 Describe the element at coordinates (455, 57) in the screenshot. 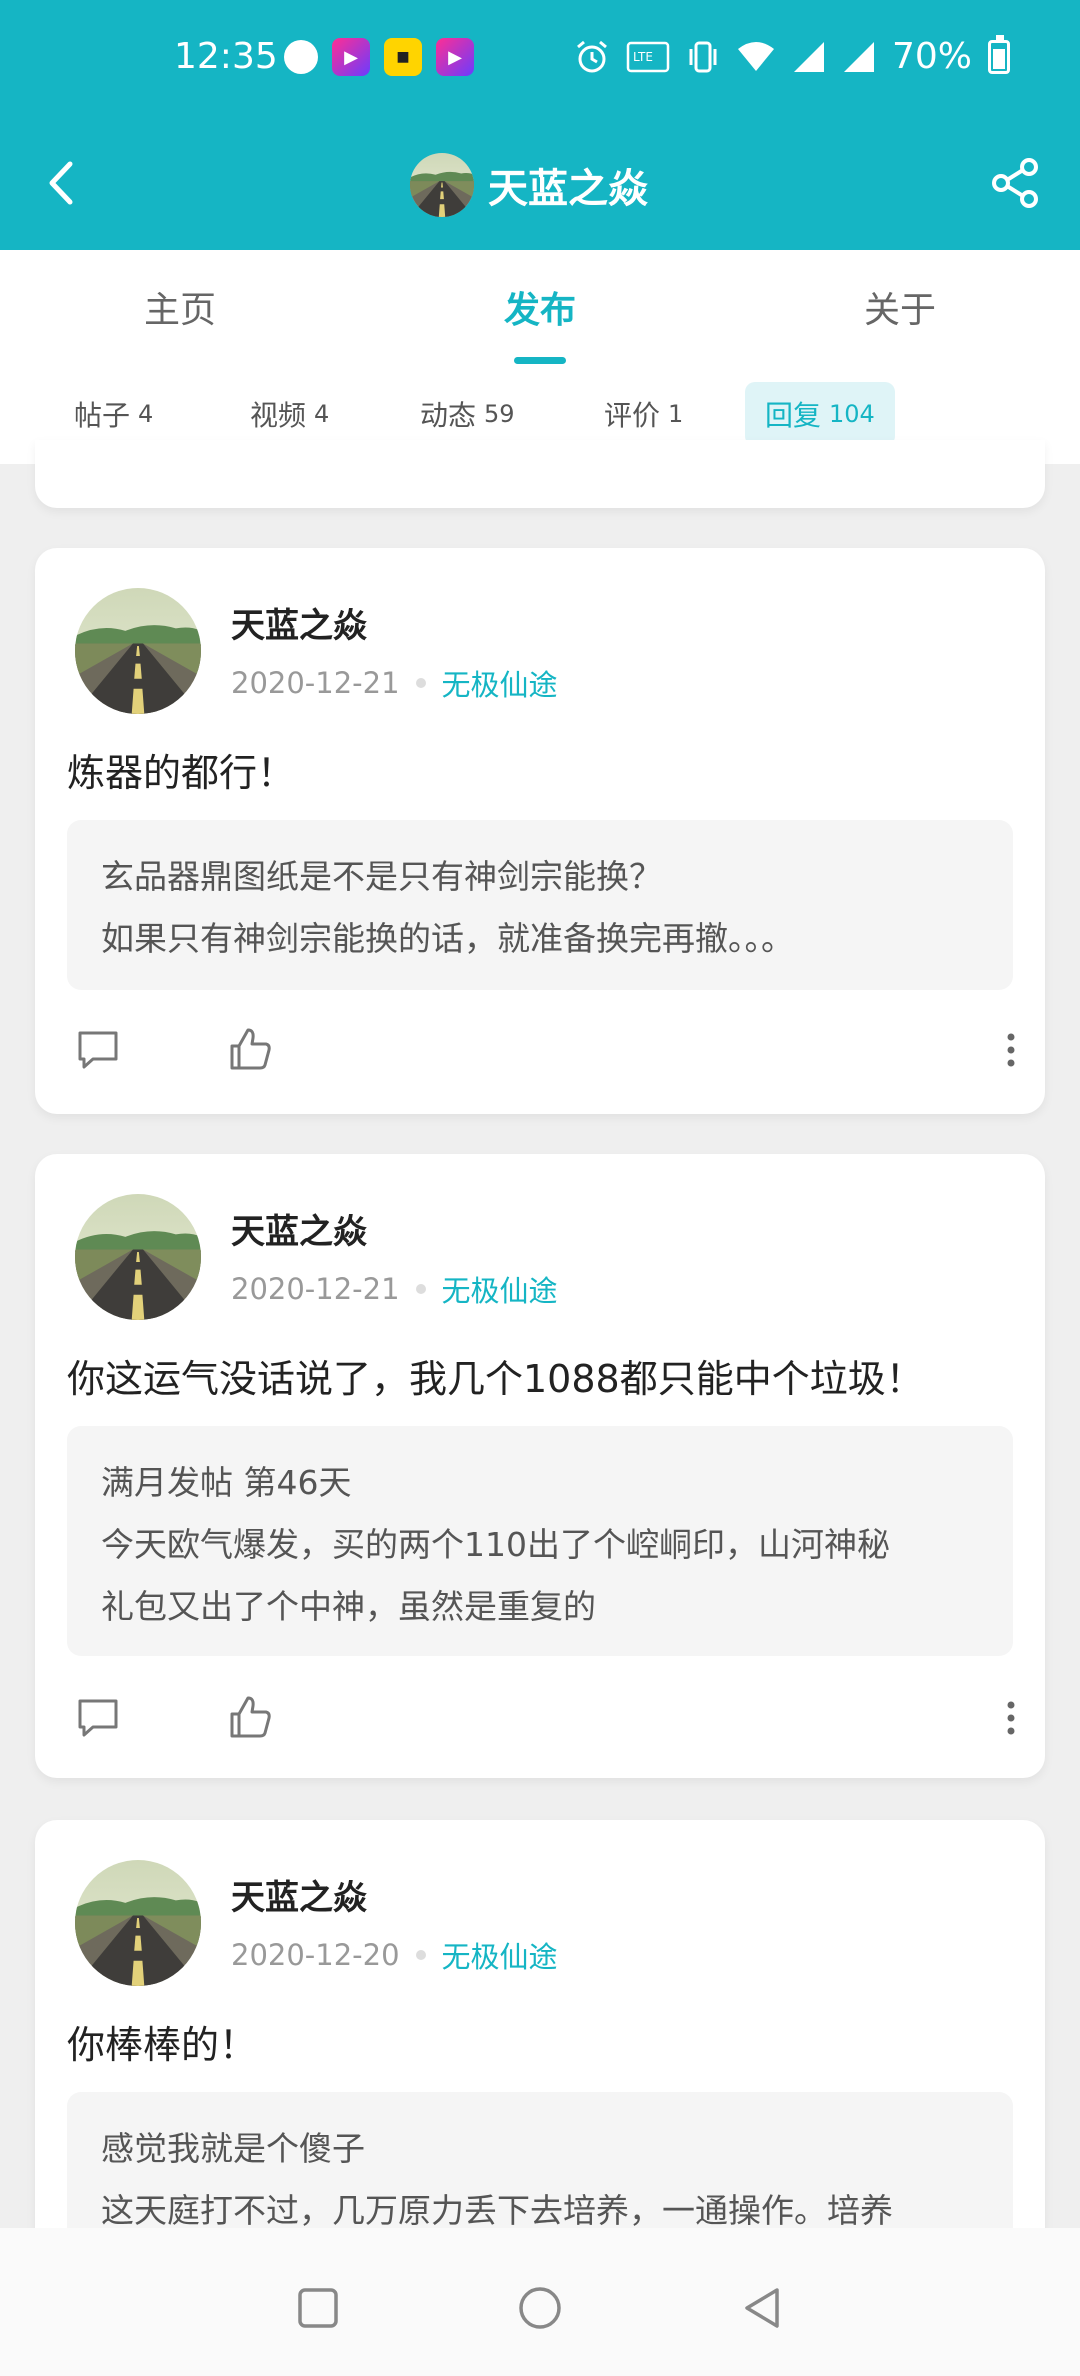

I see `video-app-notification-icon-2: ▶` at that location.